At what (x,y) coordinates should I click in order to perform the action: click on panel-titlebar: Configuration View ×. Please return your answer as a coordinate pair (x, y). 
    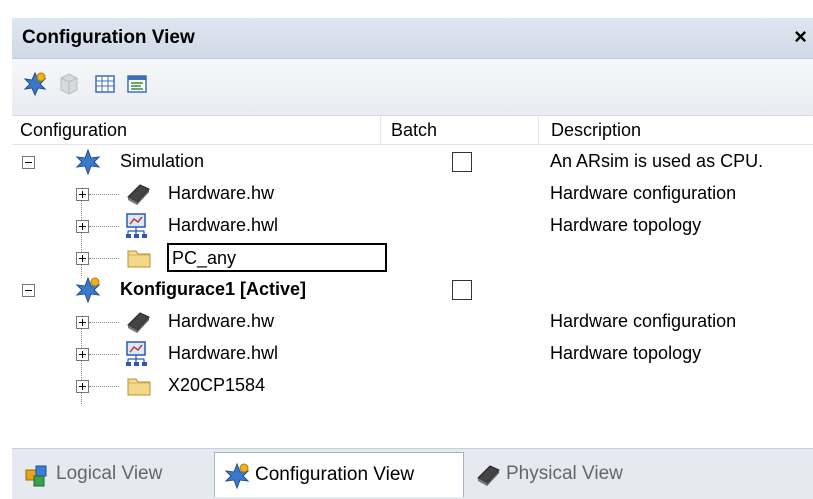
    Looking at the image, I should click on (412, 38).